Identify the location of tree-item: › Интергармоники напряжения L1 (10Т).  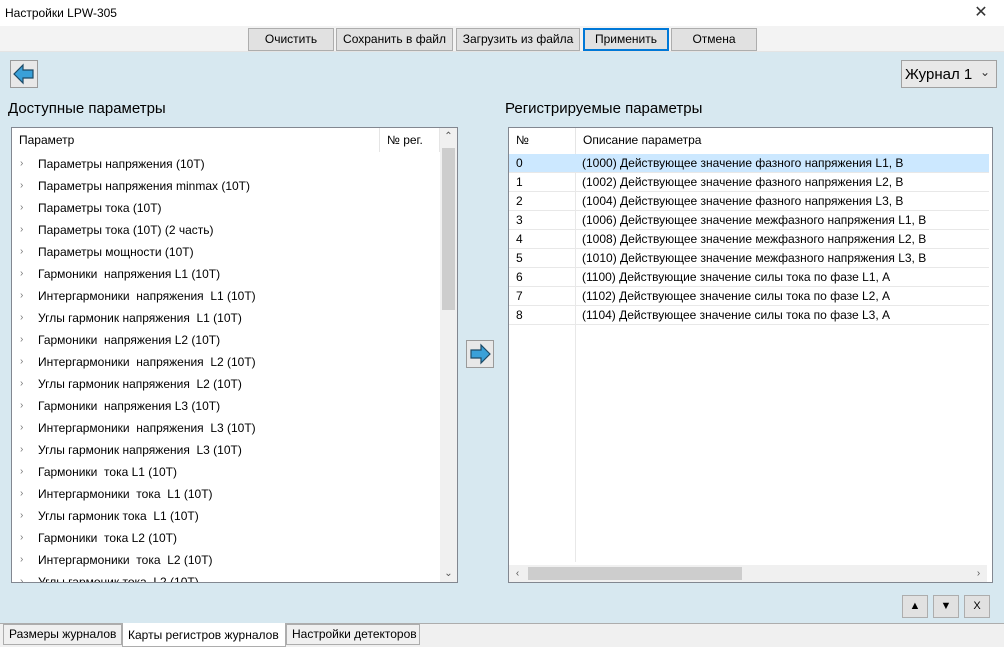
(225, 296).